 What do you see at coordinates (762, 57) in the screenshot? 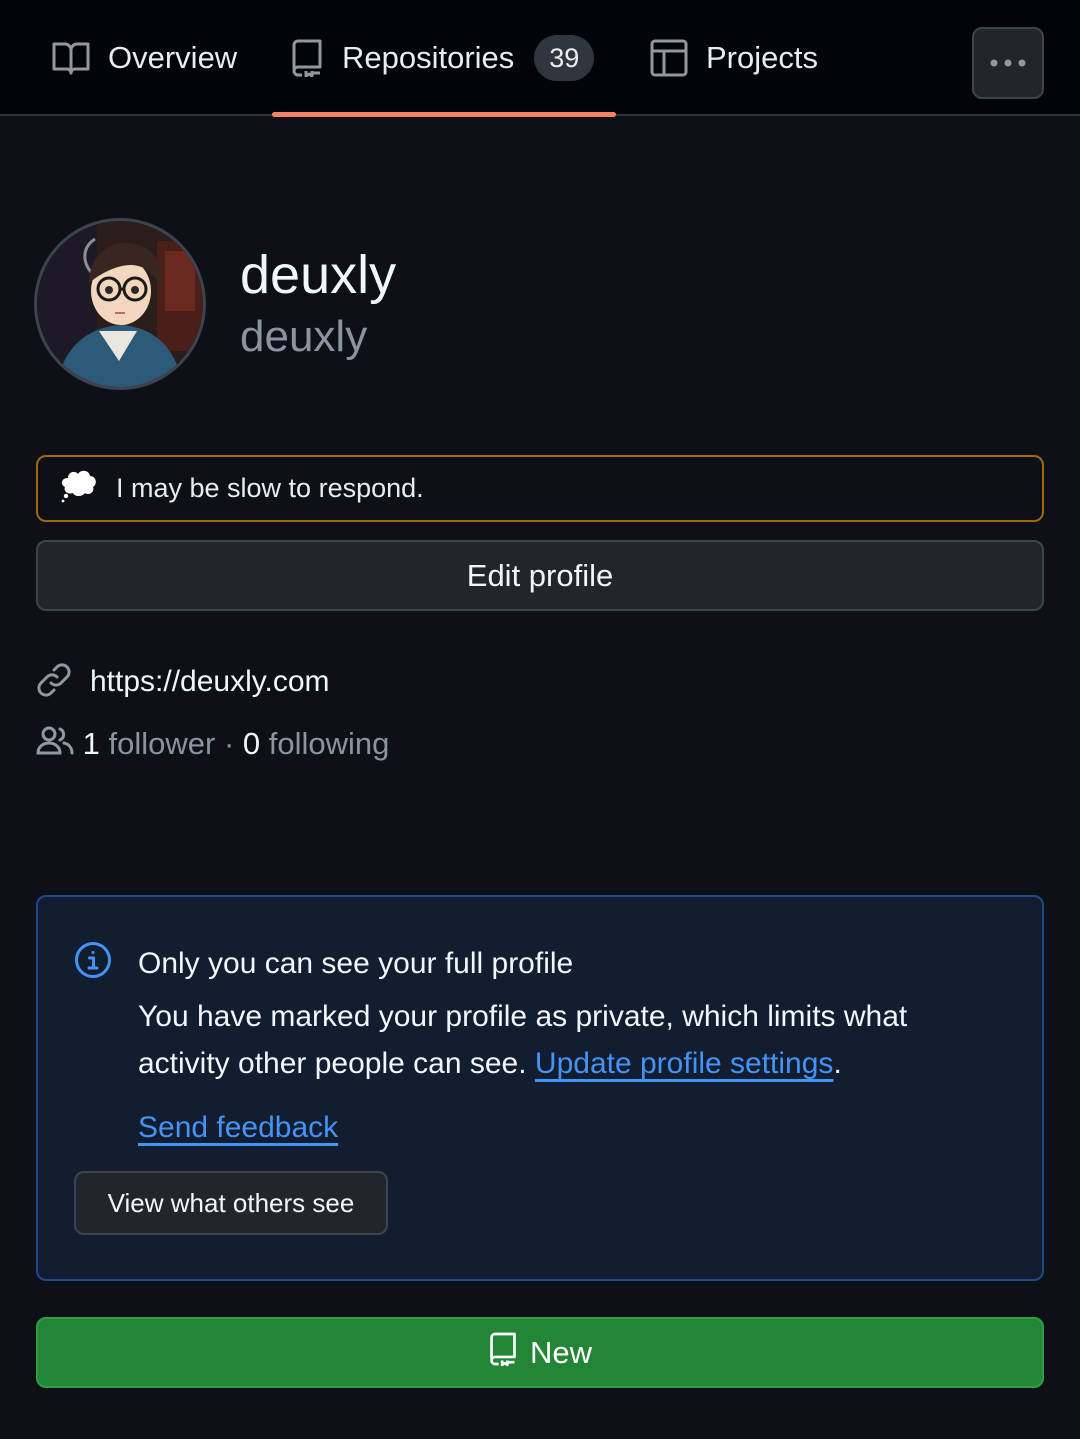
I see `tab-projects-label: Projects` at bounding box center [762, 57].